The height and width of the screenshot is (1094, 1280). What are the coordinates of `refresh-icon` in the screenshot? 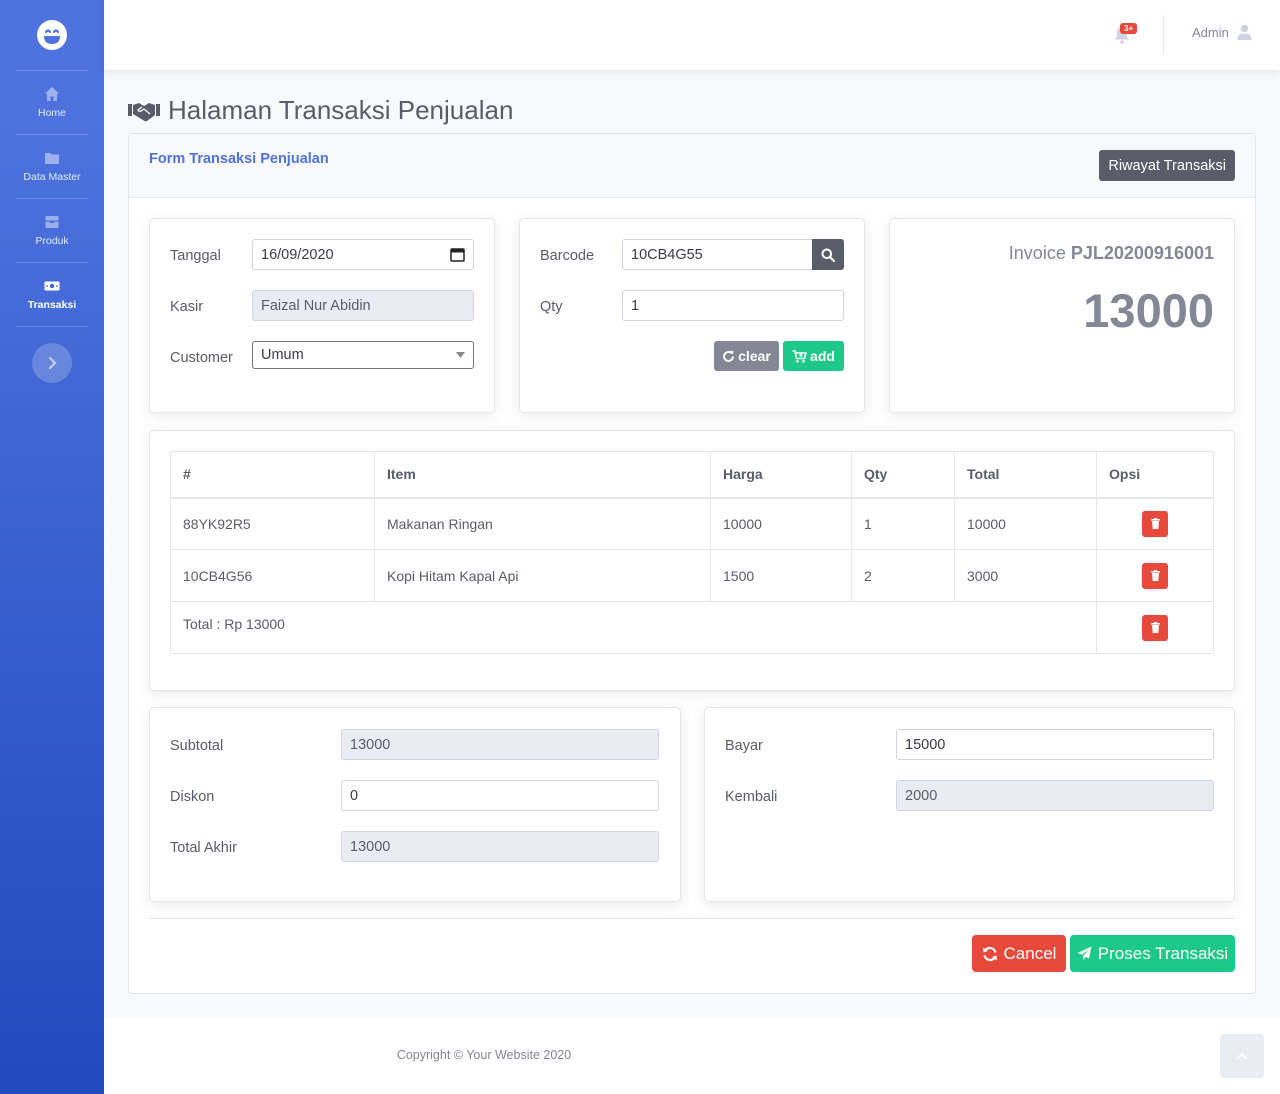 It's located at (729, 356).